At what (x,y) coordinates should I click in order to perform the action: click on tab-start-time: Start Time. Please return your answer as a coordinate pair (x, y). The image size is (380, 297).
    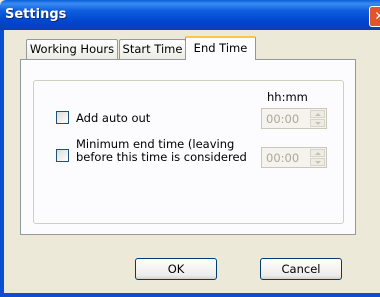
    Looking at the image, I should click on (152, 49).